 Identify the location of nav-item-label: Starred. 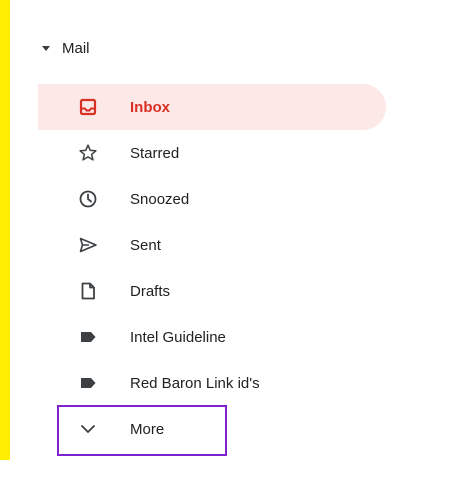
(155, 153).